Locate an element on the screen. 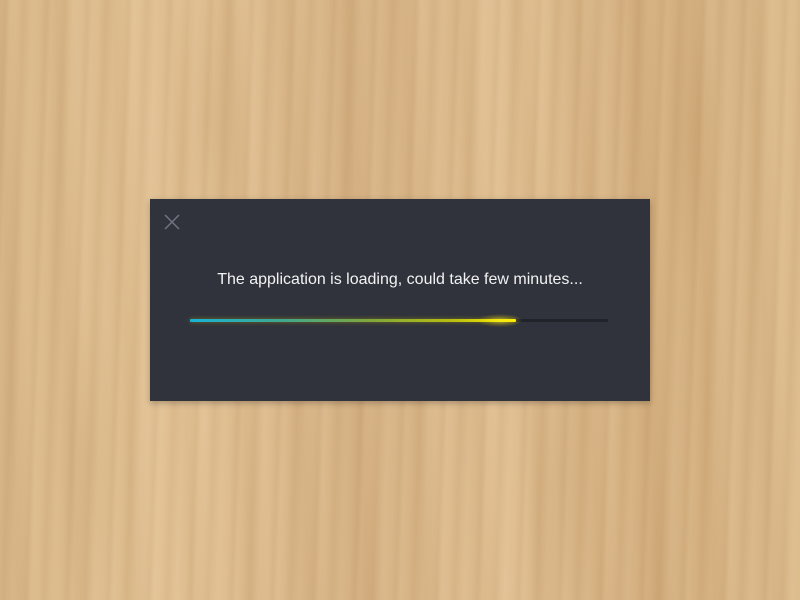 Image resolution: width=800 pixels, height=600 pixels. progress-bar is located at coordinates (399, 320).